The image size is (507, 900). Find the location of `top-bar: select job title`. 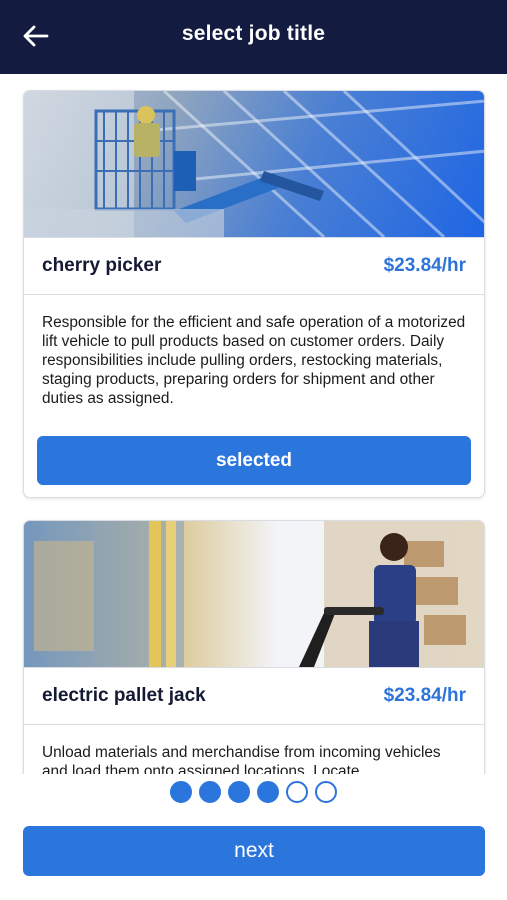

top-bar: select job title is located at coordinates (253, 37).